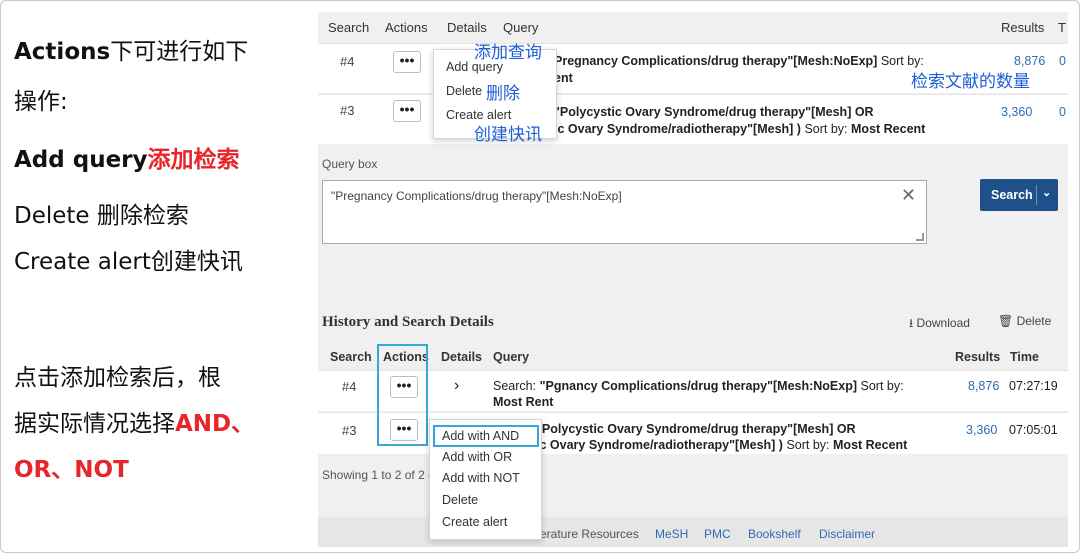  What do you see at coordinates (117, 378) in the screenshot?
I see `explanation-line-6: 点击添加检索后，根` at bounding box center [117, 378].